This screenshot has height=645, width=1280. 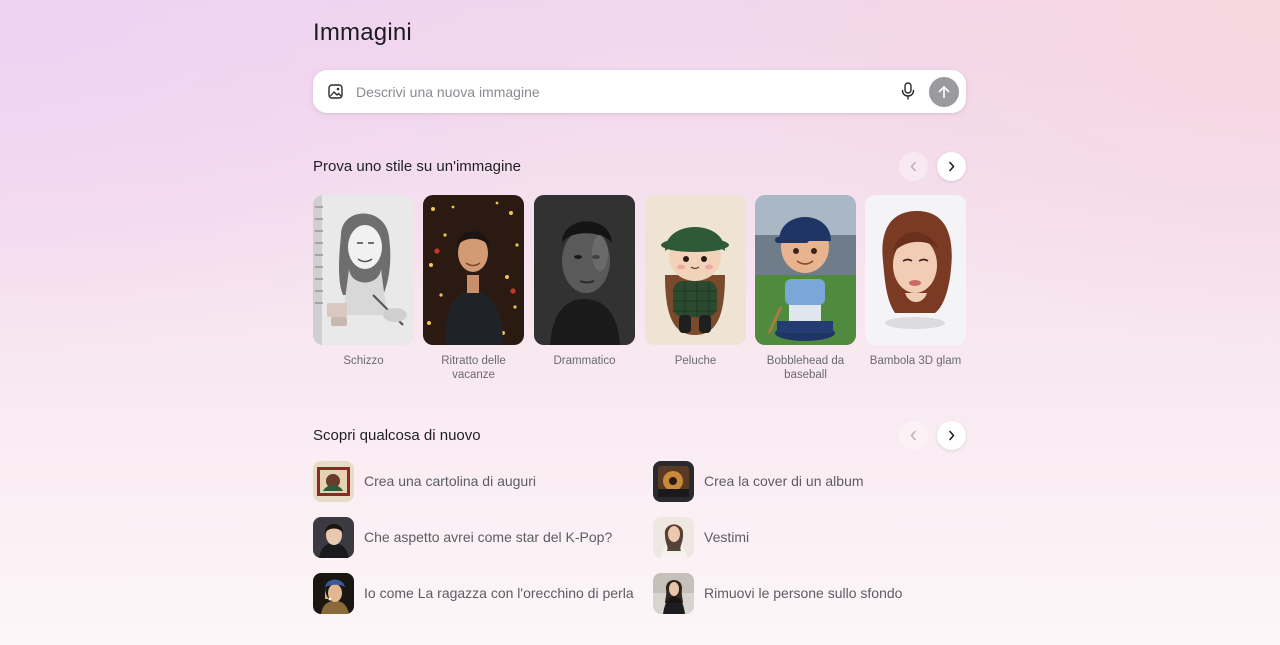 What do you see at coordinates (417, 166) in the screenshot?
I see `styles-section-title: Prova uno stile su un'immagine` at bounding box center [417, 166].